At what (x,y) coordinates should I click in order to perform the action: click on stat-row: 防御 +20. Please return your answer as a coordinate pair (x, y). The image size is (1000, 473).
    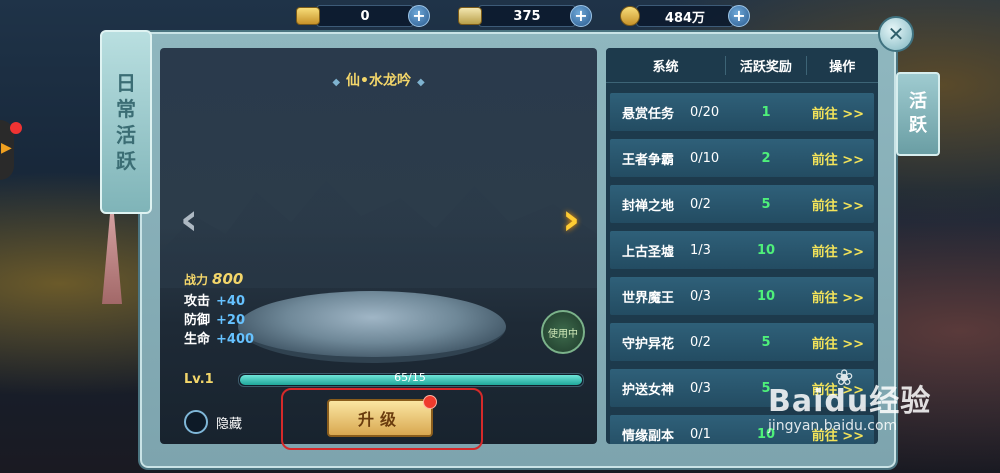
    Looking at the image, I should click on (219, 320).